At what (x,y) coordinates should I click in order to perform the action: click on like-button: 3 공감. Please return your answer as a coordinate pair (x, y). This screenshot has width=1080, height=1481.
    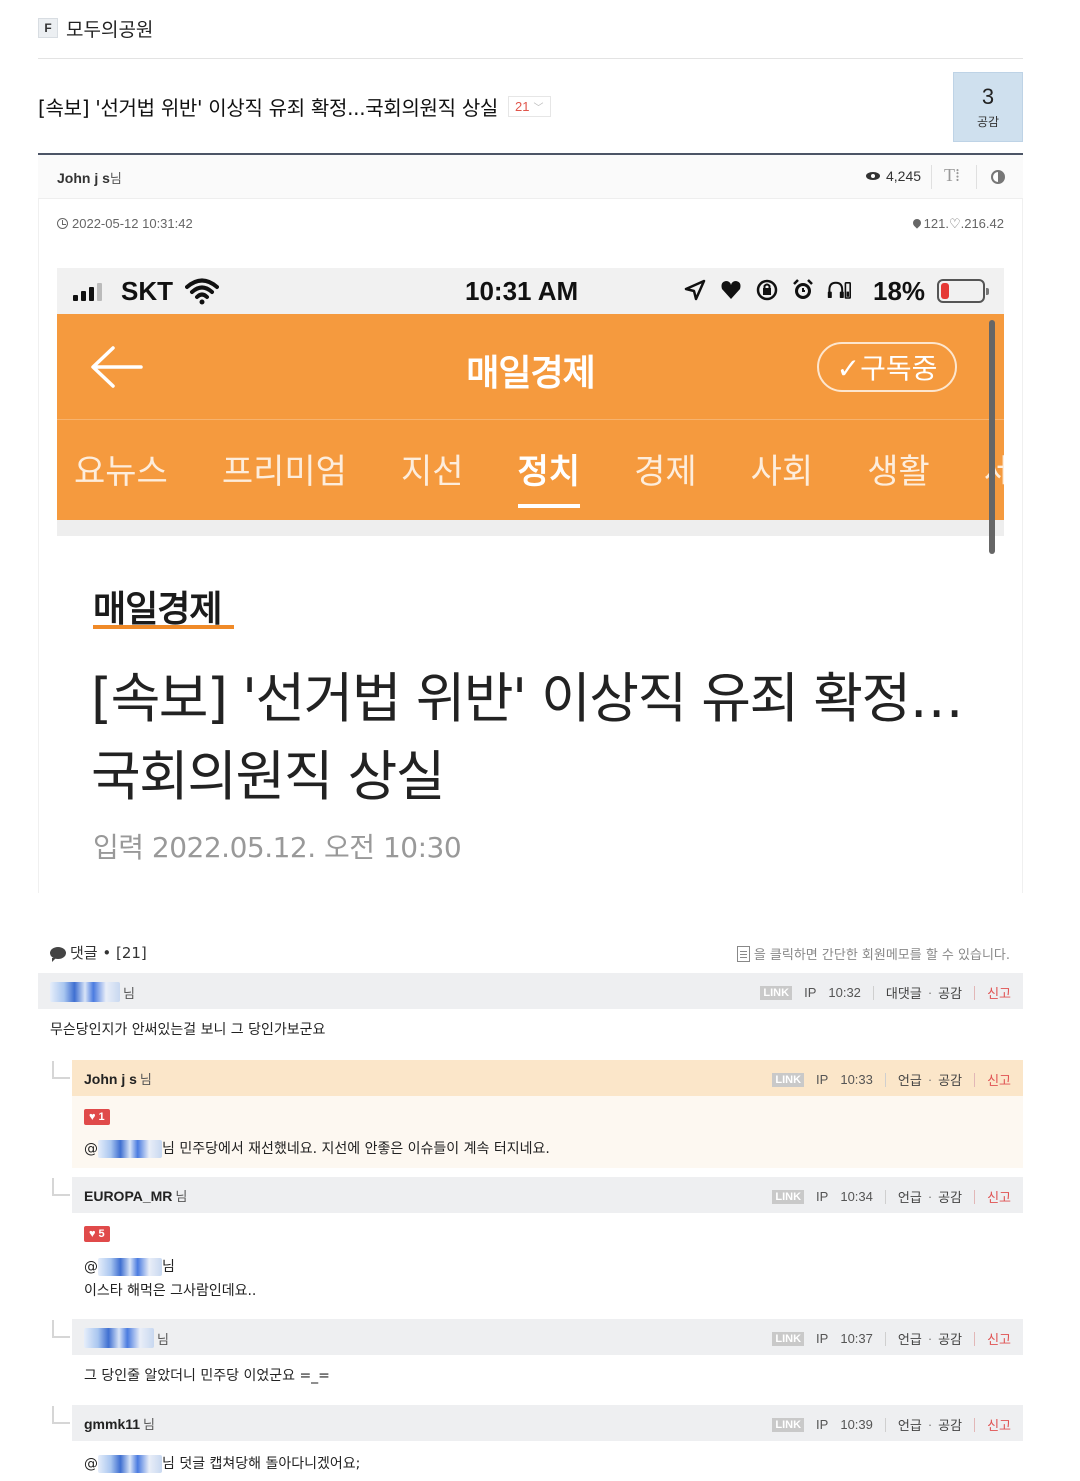
    Looking at the image, I should click on (988, 107).